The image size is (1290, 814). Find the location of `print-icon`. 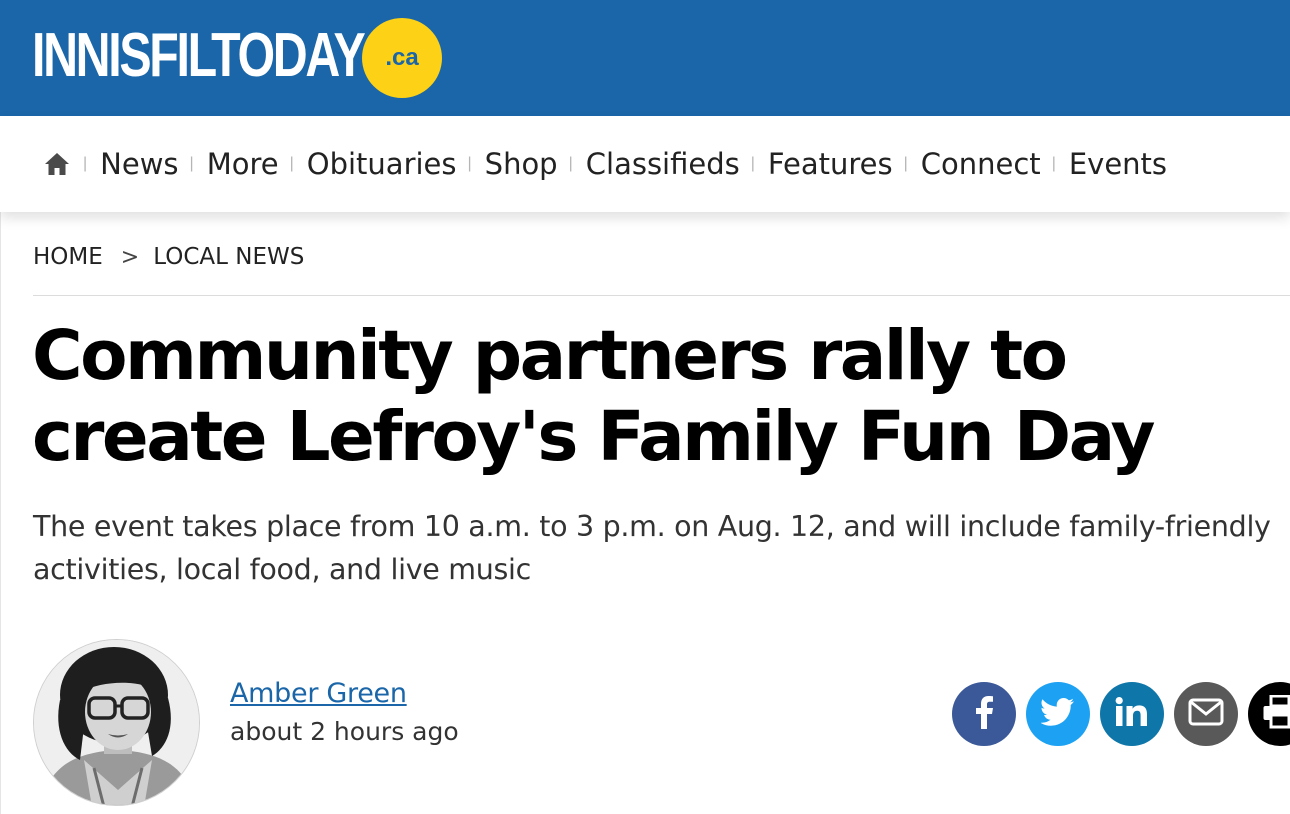

print-icon is located at coordinates (1276, 713).